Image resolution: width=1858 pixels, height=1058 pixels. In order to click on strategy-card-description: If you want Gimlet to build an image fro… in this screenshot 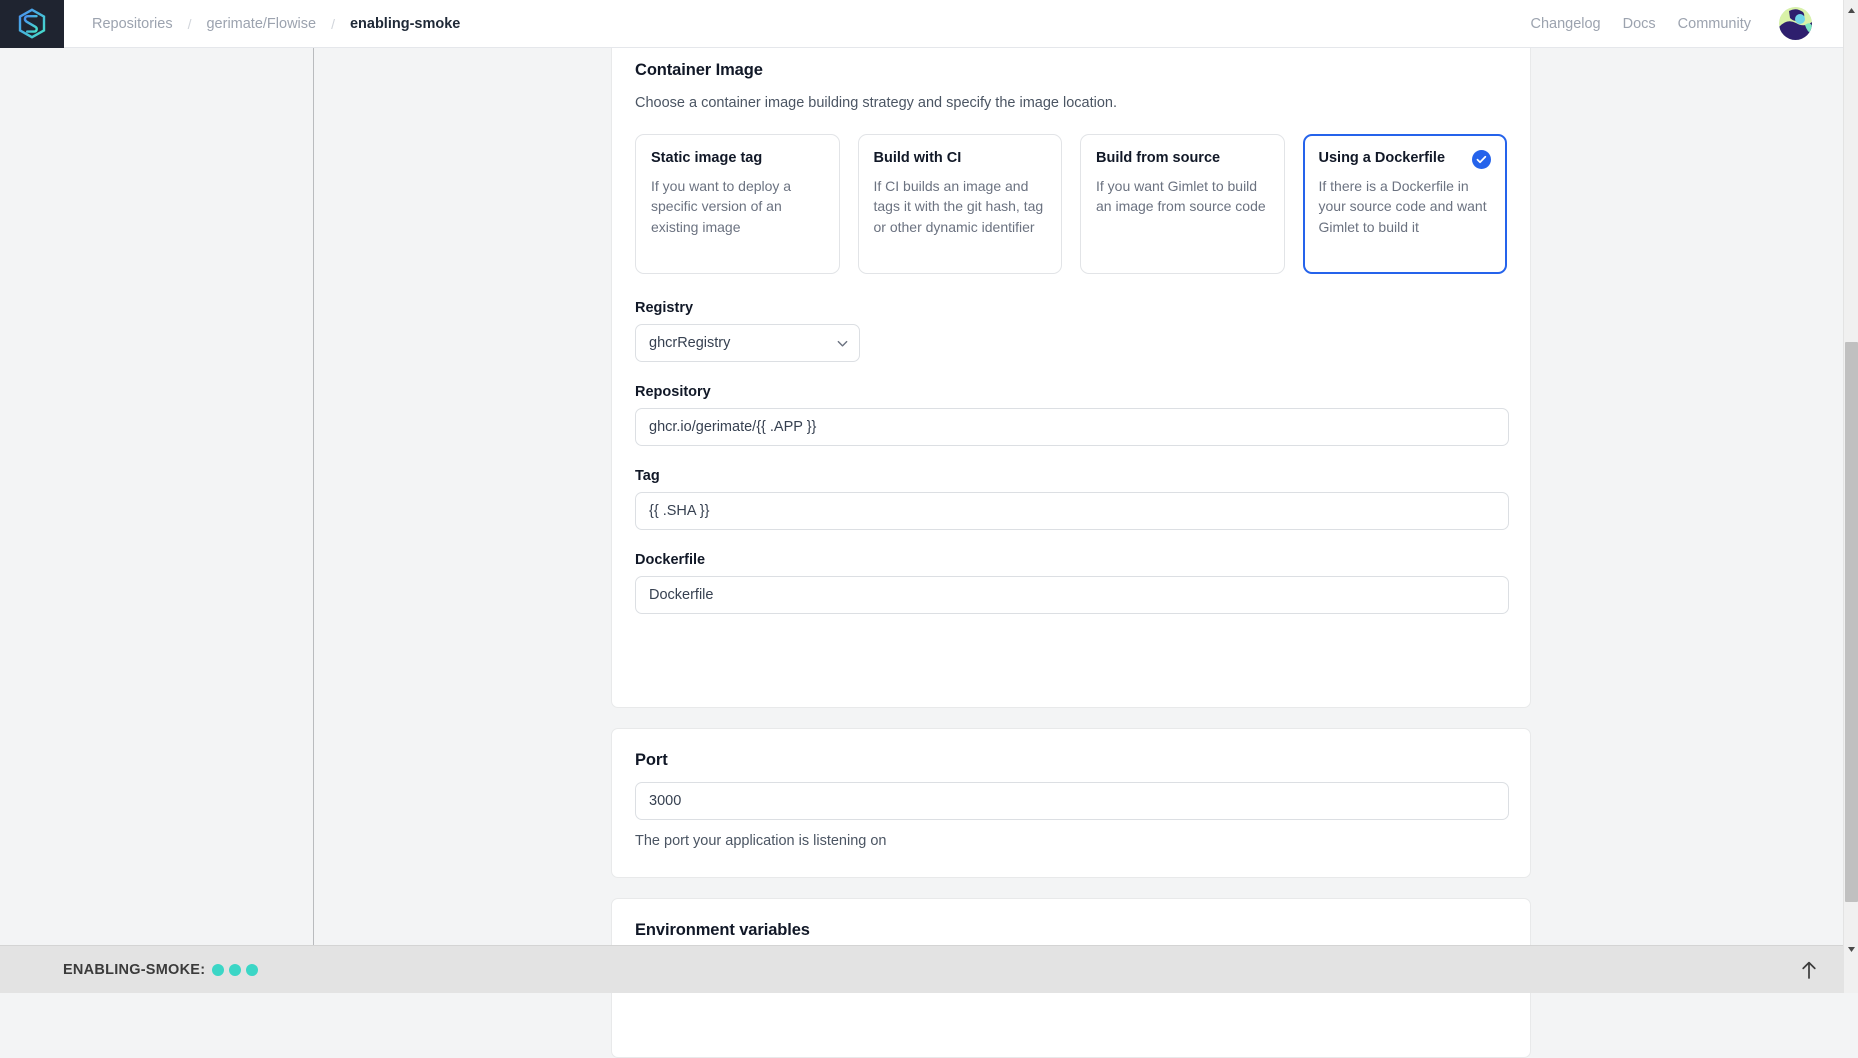, I will do `click(1181, 196)`.